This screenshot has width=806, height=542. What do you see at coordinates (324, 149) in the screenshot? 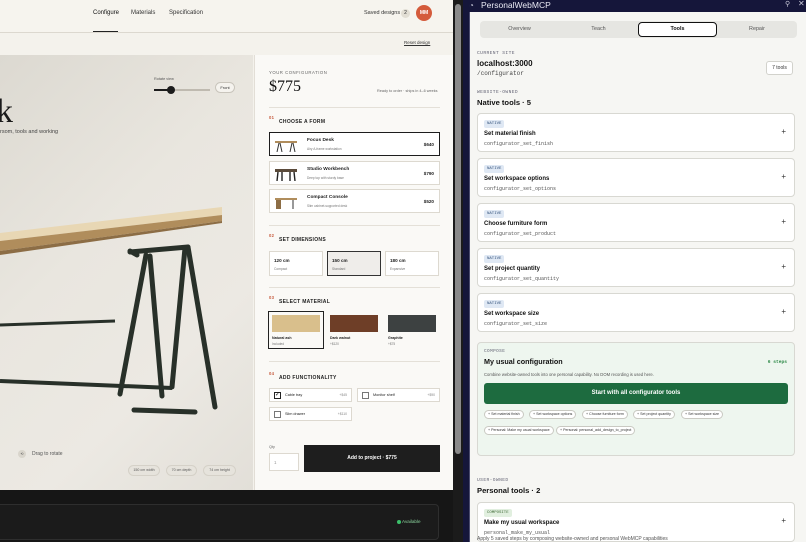
I see `form-desc: Airy A-frame workstation` at bounding box center [324, 149].